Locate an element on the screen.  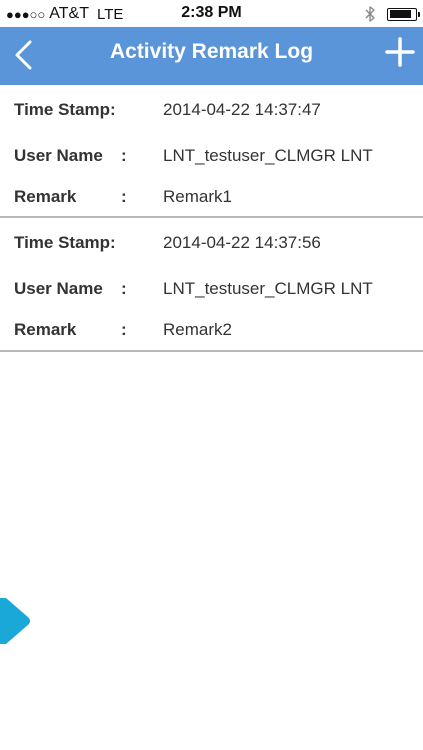
timestamp-row: Time Stamp: 2014-04-22 14:37:47 is located at coordinates (211, 110).